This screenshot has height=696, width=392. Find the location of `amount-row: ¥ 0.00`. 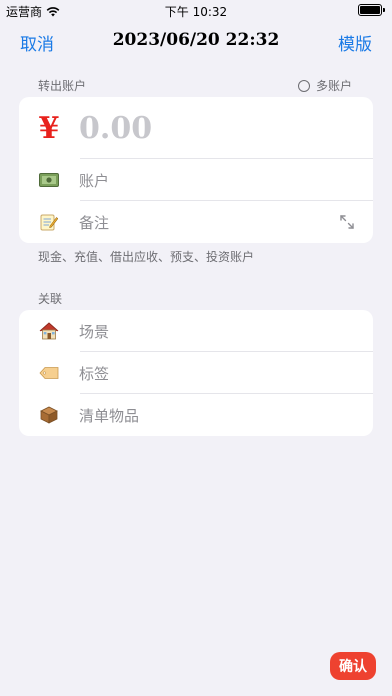

amount-row: ¥ 0.00 is located at coordinates (196, 128).